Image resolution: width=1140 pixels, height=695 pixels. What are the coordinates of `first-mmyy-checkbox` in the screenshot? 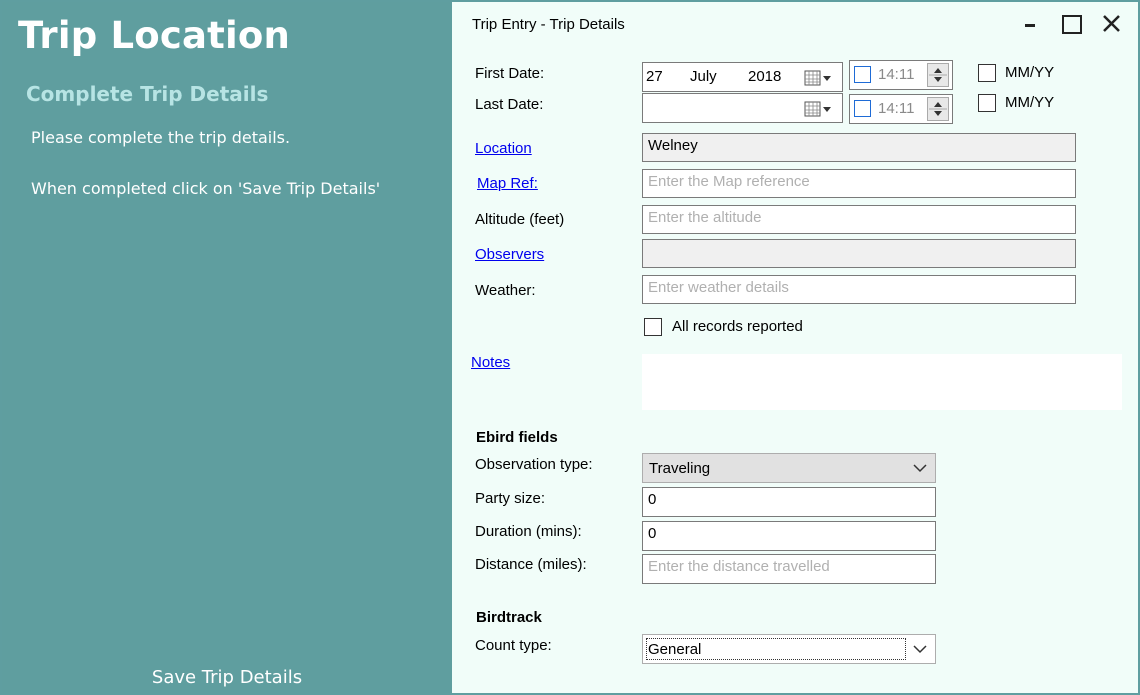 It's located at (987, 73).